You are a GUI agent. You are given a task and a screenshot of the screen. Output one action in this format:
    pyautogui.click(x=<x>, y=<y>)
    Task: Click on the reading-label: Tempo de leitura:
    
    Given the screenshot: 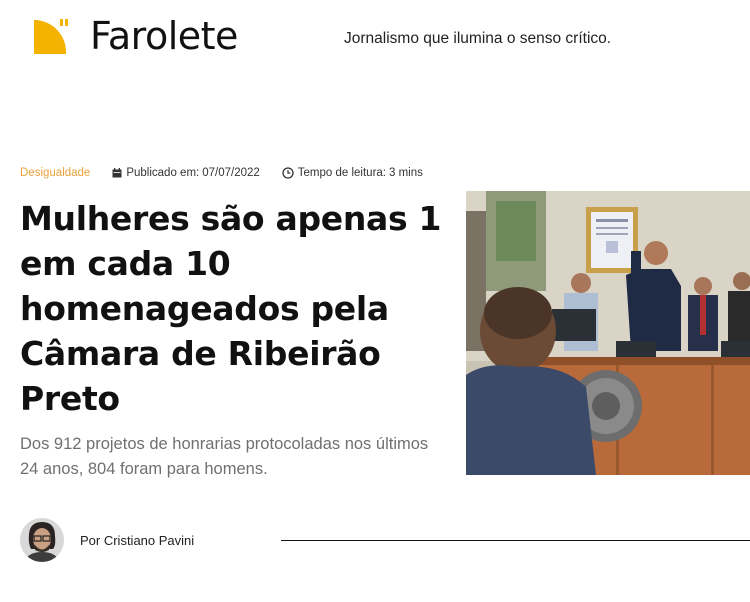 What is the action you would take?
    pyautogui.click(x=341, y=173)
    